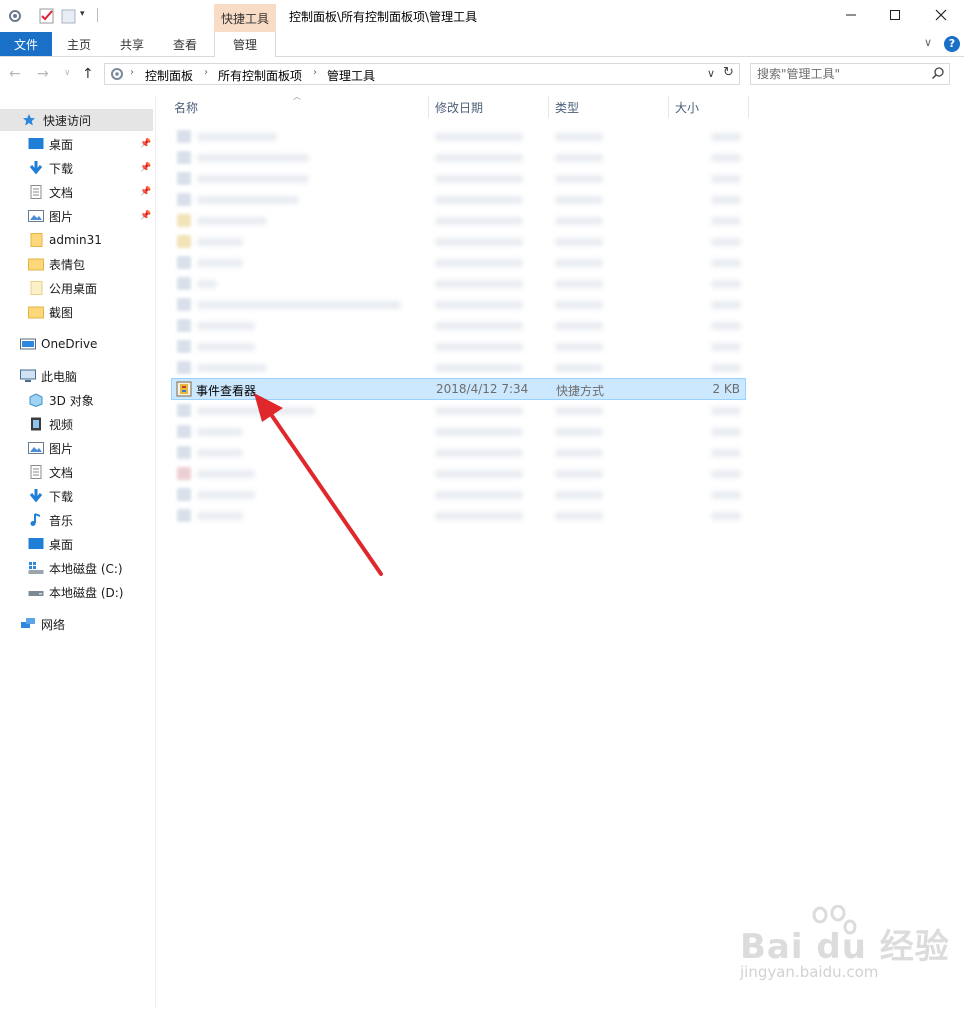 This screenshot has width=964, height=1009. I want to click on customize-dropdown-icon: ▾, so click(89, 18).